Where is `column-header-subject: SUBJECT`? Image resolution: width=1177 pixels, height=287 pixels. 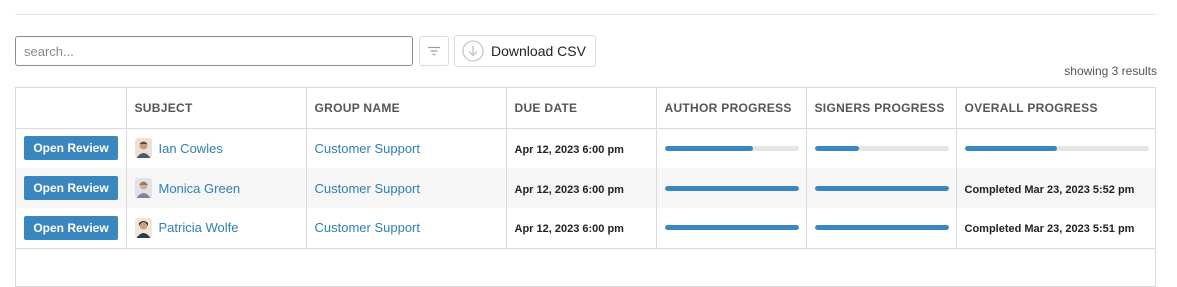 column-header-subject: SUBJECT is located at coordinates (216, 108).